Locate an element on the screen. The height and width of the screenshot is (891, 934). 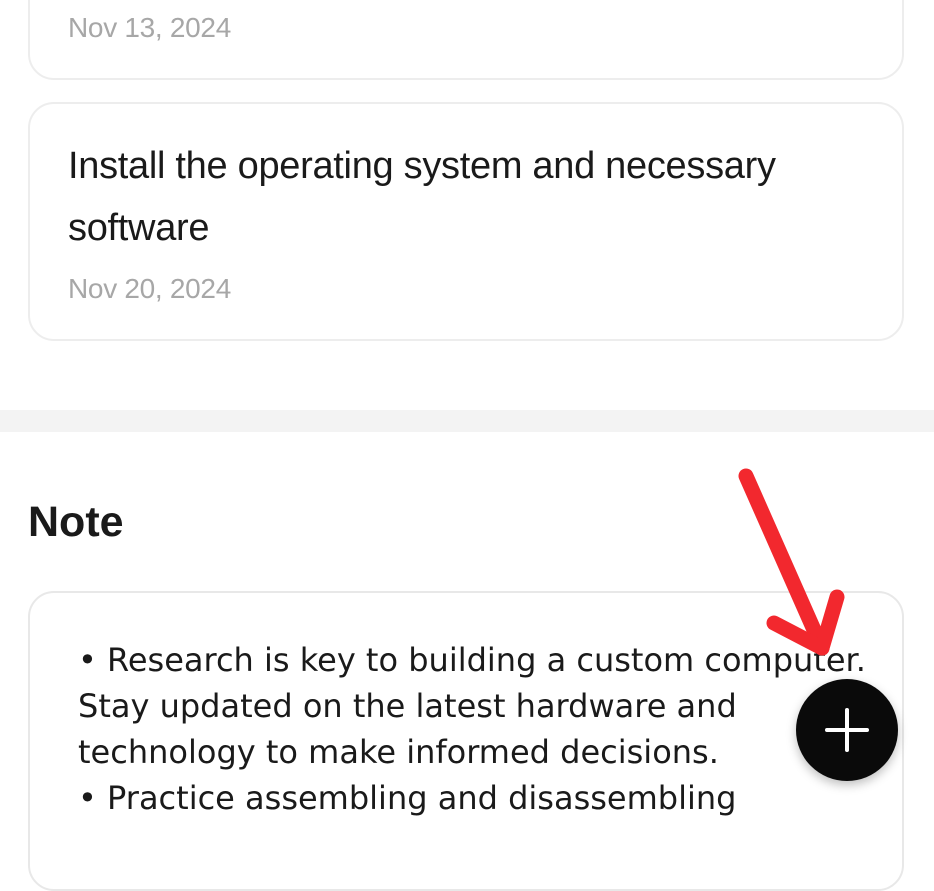
add-button is located at coordinates (847, 730).